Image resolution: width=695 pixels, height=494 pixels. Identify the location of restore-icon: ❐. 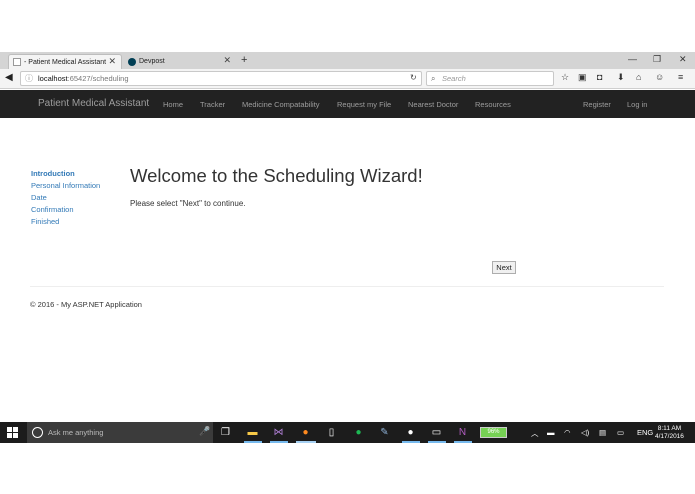
(657, 59).